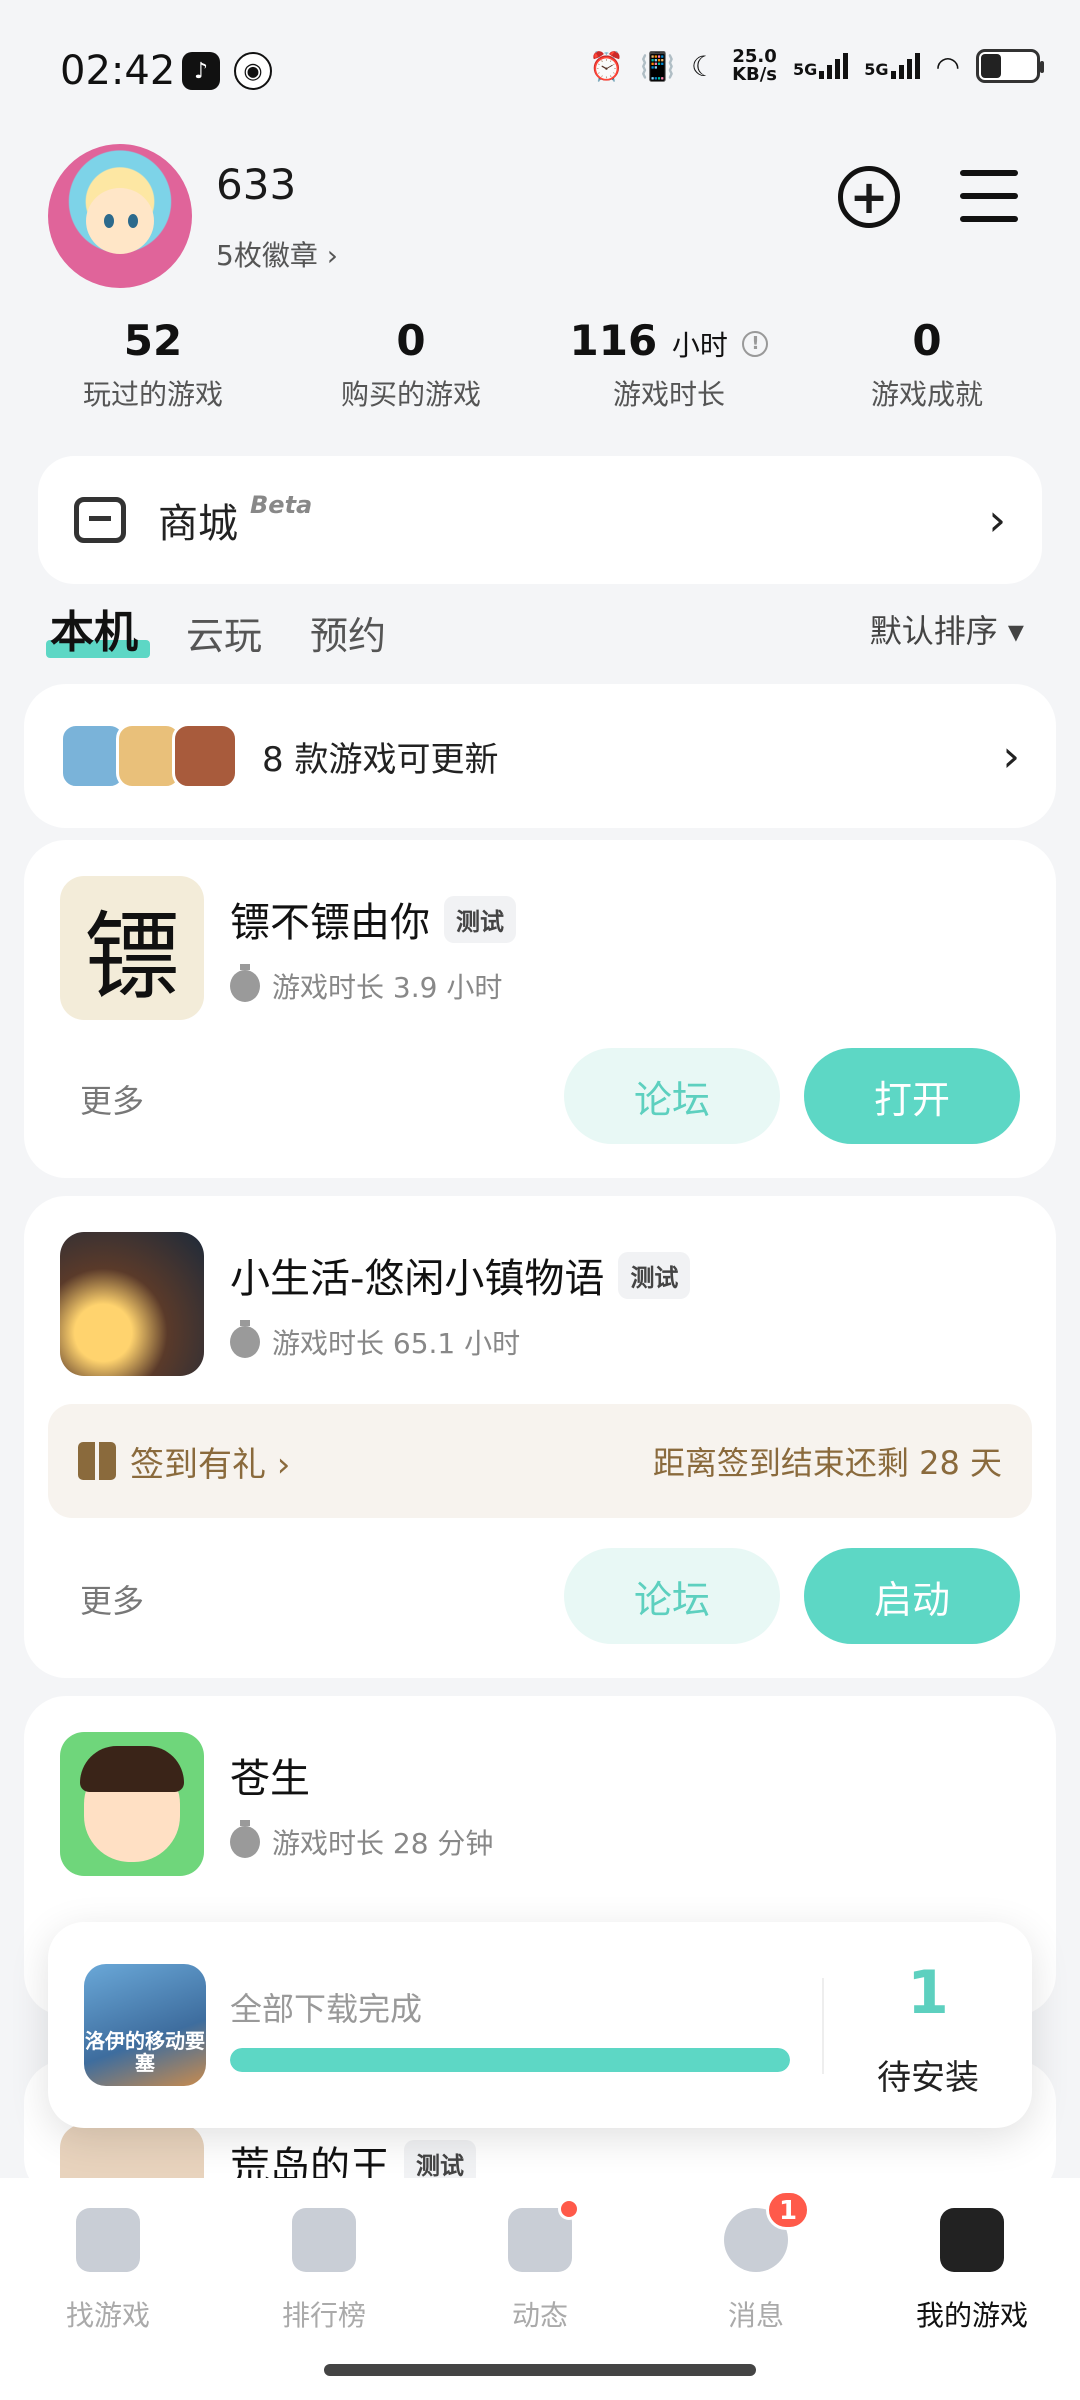  What do you see at coordinates (201, 71) in the screenshot?
I see `tiktok-icon: ♪` at bounding box center [201, 71].